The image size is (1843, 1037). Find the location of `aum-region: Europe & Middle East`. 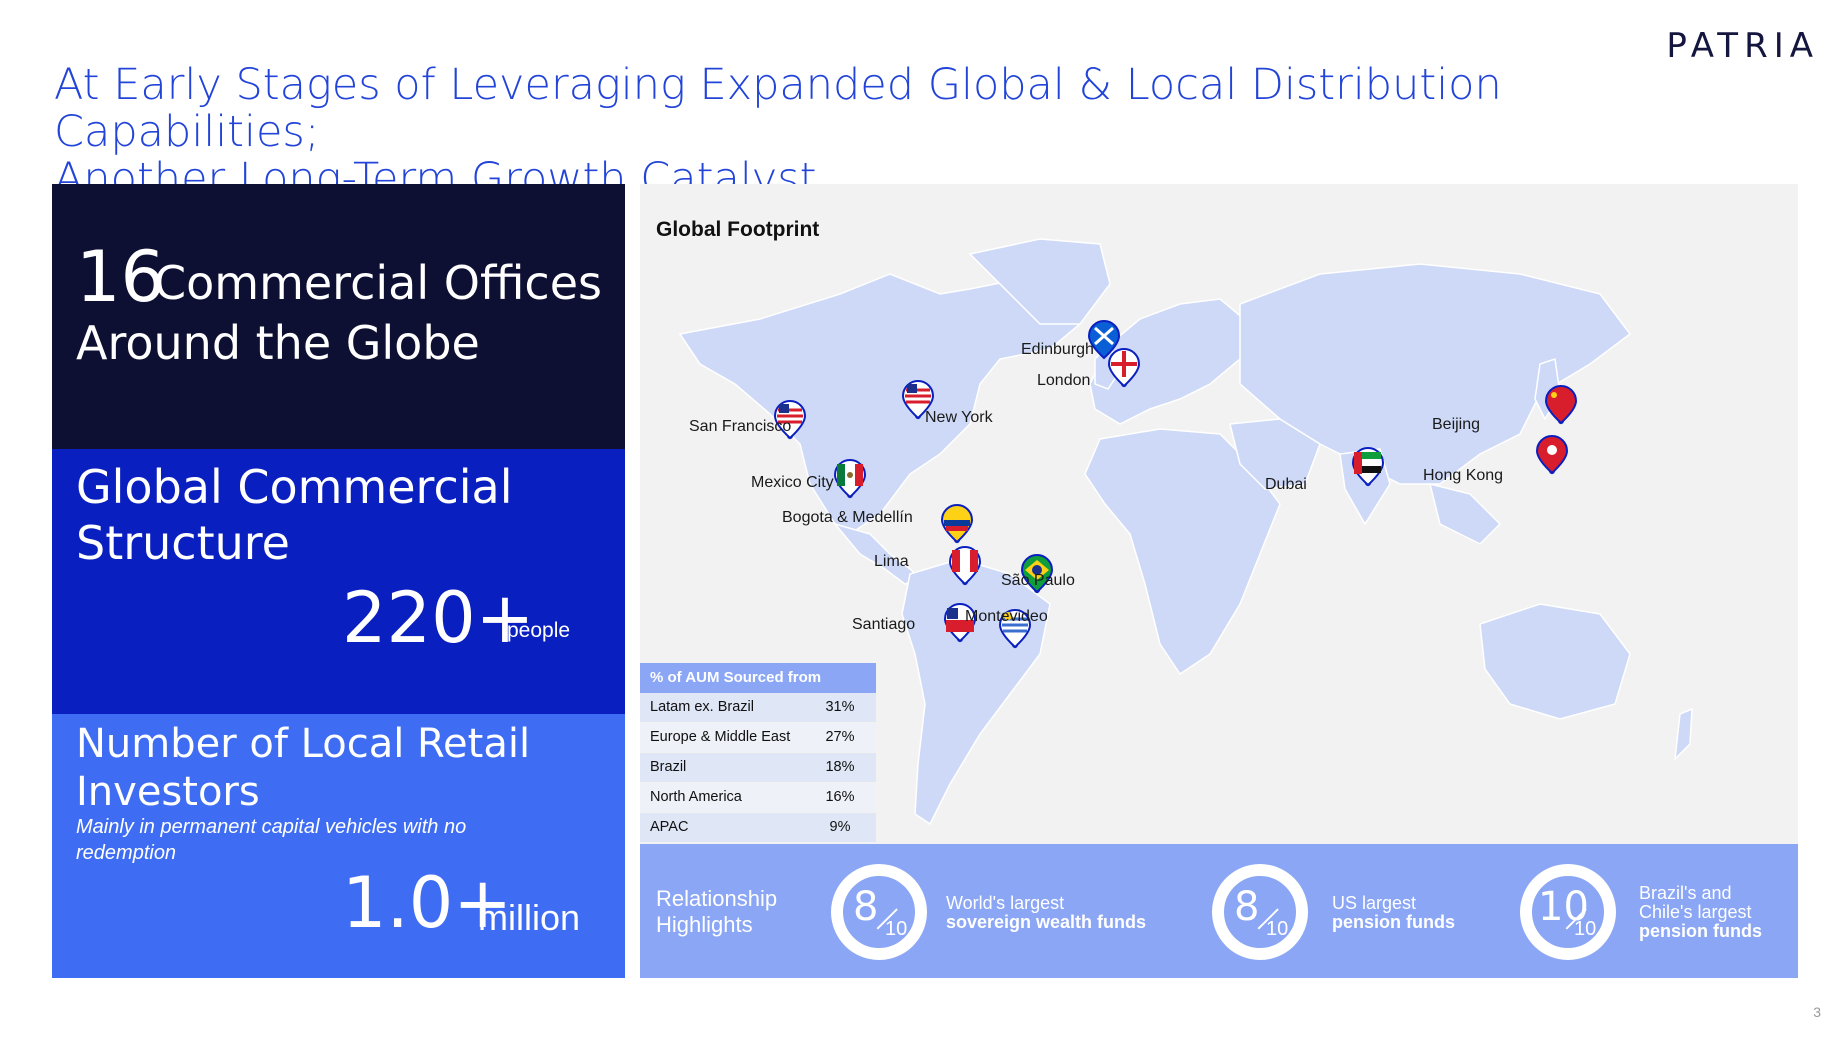

aum-region: Europe & Middle East is located at coordinates (720, 737).